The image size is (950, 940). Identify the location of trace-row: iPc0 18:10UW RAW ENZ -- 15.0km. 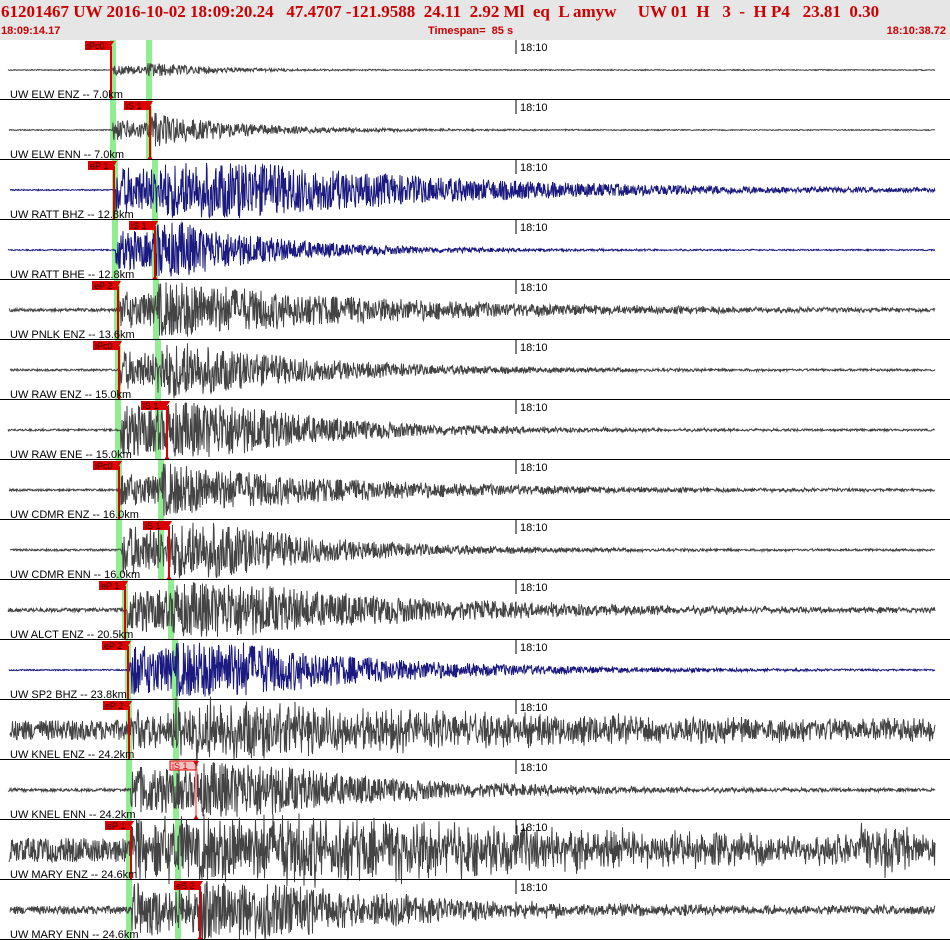
(475, 370).